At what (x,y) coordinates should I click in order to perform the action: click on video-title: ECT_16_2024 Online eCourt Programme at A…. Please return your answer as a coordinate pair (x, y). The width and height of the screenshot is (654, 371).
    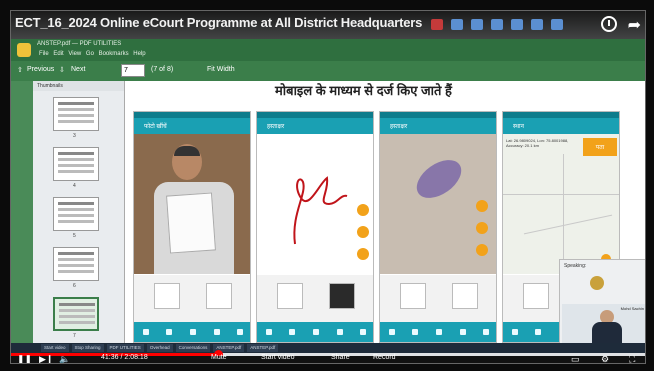
    Looking at the image, I should click on (218, 22).